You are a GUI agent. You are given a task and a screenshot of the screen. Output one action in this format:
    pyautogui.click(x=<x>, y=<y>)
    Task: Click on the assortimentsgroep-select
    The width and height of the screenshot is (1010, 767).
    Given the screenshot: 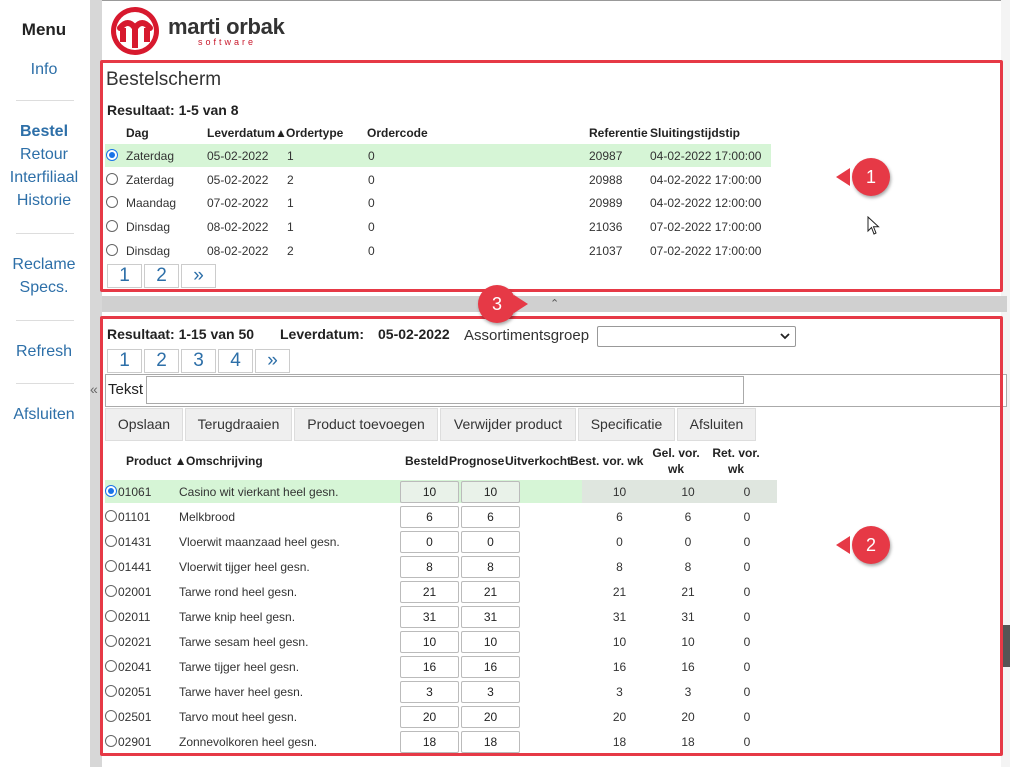 What is the action you would take?
    pyautogui.click(x=696, y=336)
    